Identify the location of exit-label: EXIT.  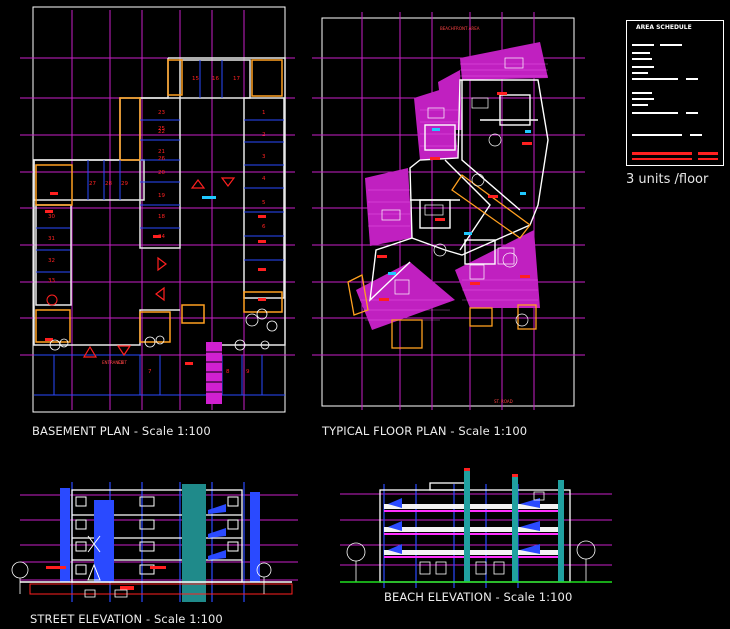
(122, 362).